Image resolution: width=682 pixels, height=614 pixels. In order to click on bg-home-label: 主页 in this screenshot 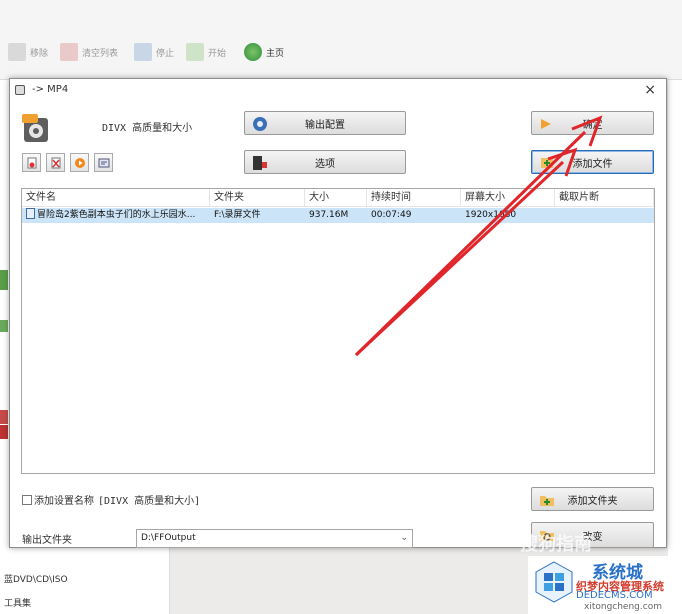, I will do `click(275, 53)`.